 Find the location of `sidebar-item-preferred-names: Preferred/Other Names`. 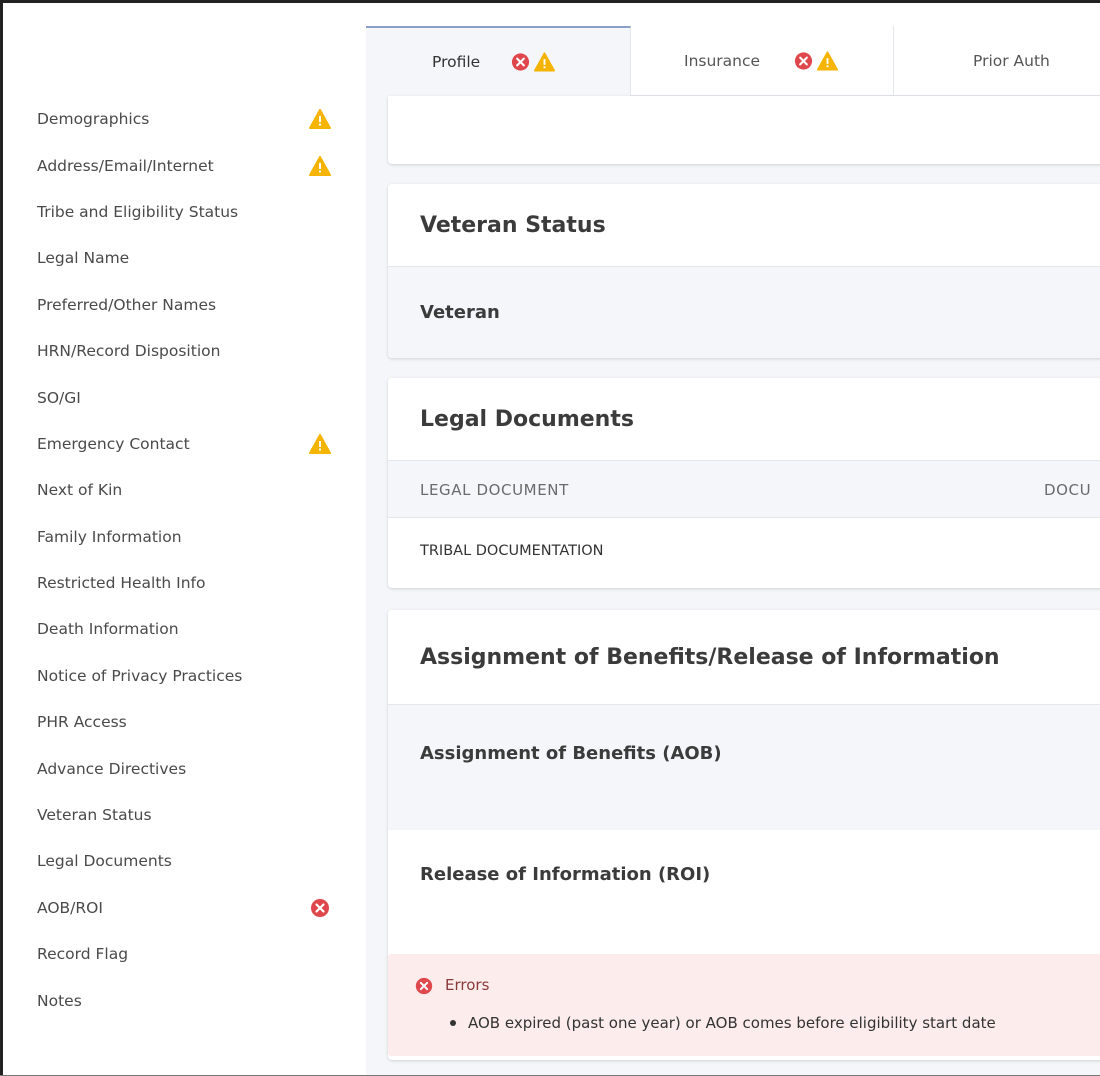

sidebar-item-preferred-names: Preferred/Other Names is located at coordinates (187, 305).